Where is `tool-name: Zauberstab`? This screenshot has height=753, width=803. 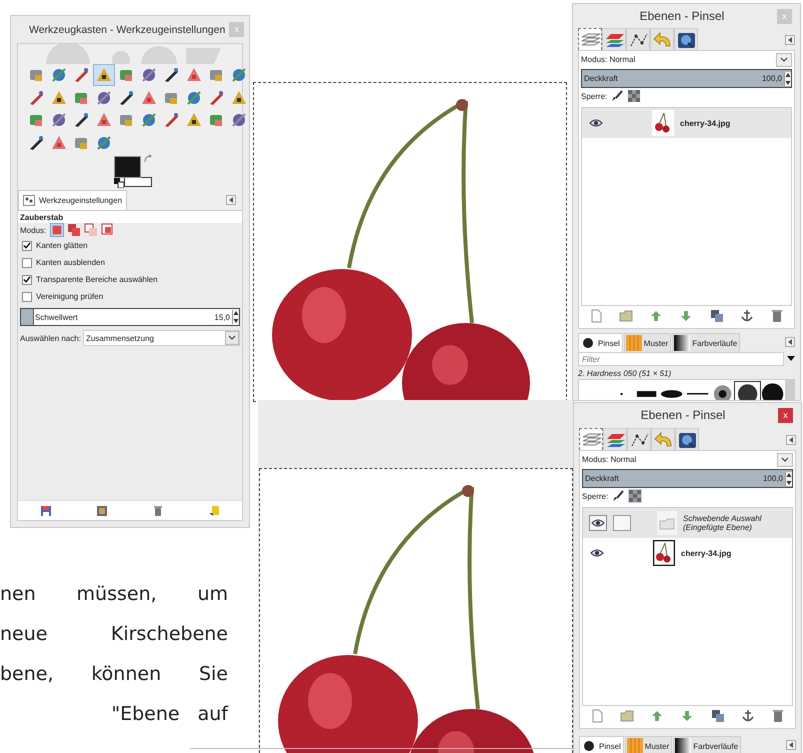
tool-name: Zauberstab is located at coordinates (130, 217).